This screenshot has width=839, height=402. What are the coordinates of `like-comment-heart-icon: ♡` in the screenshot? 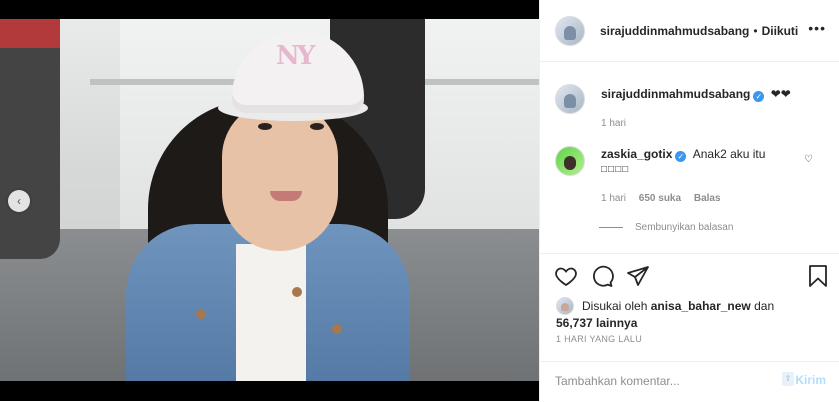 It's located at (808, 159).